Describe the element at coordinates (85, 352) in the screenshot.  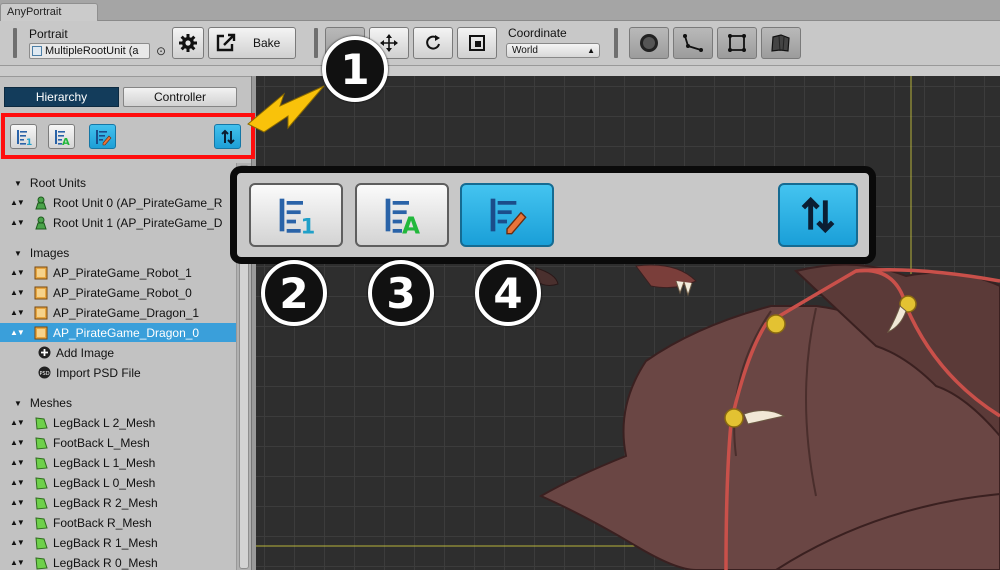
I see `add-image-label: Add Image` at that location.